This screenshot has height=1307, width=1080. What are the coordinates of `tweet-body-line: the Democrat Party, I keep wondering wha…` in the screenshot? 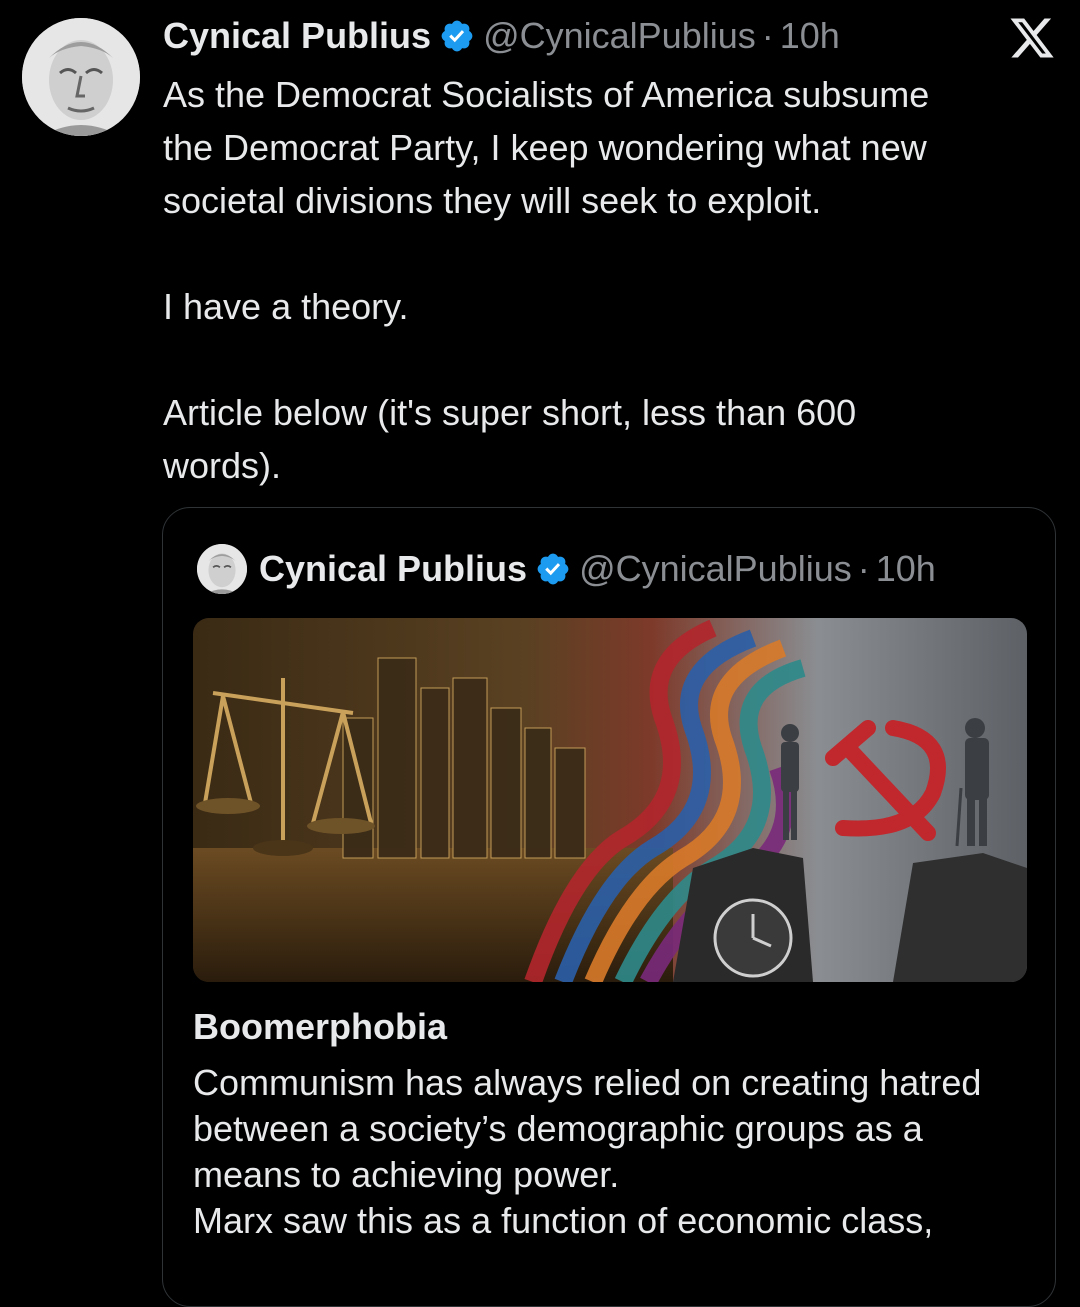 It's located at (545, 147).